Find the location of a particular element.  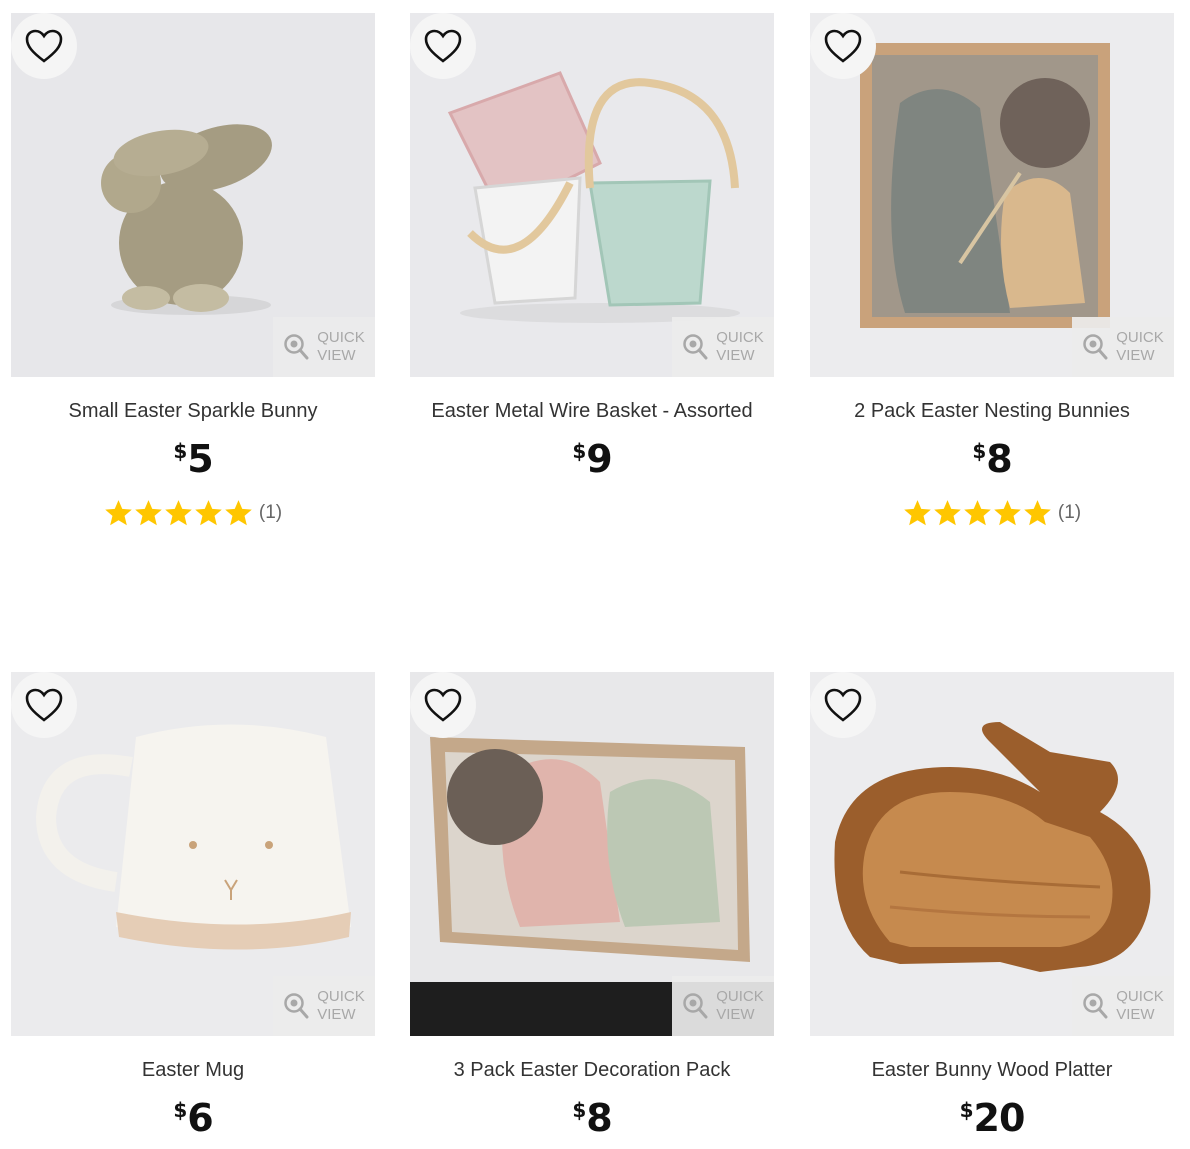

product-price: $6 is located at coordinates (193, 1113).